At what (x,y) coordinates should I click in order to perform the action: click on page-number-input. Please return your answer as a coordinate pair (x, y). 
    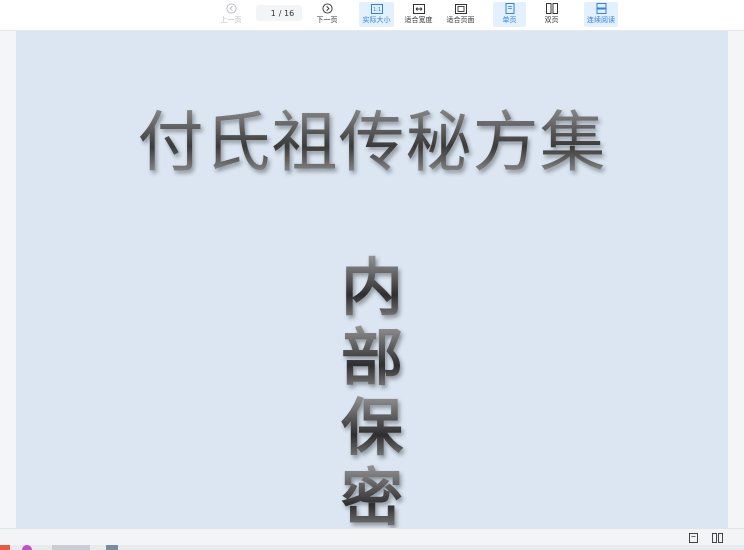
    Looking at the image, I should click on (269, 13).